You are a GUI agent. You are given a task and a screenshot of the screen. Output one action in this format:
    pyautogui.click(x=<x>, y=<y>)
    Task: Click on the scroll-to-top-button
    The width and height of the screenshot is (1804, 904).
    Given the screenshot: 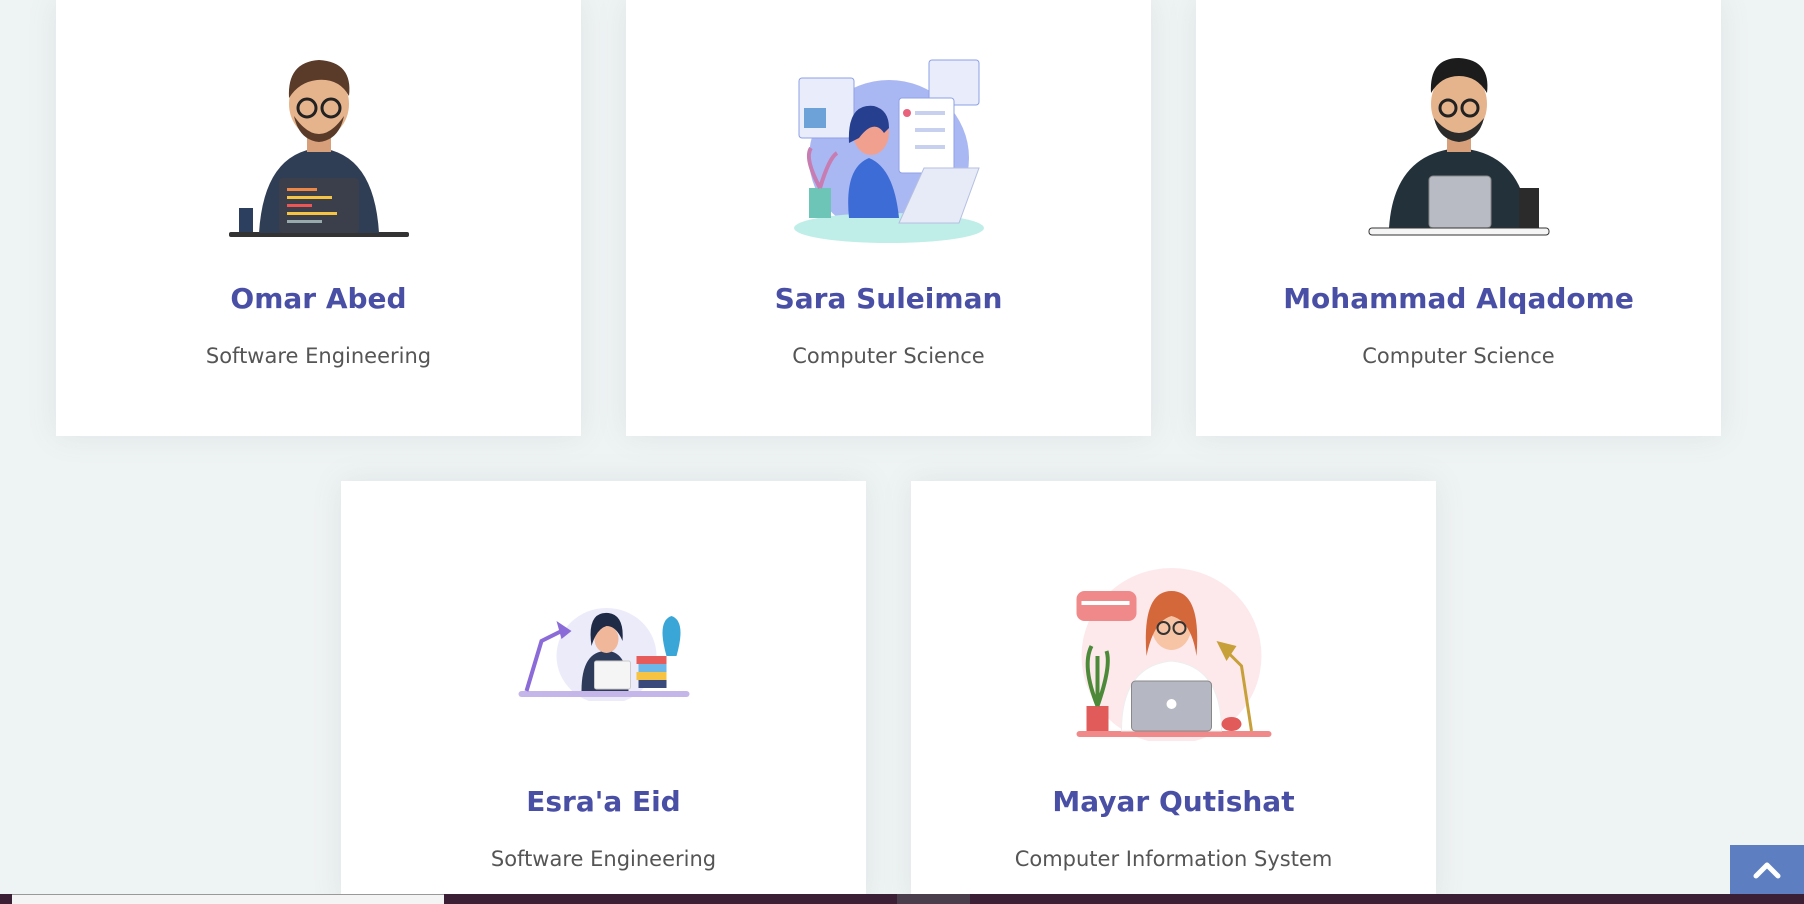 What is the action you would take?
    pyautogui.click(x=1767, y=870)
    